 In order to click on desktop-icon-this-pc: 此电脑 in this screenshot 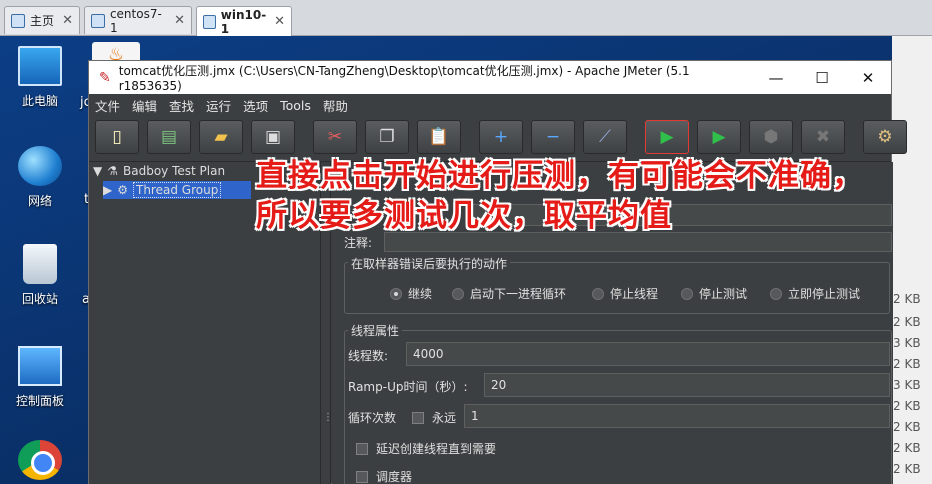, I will do `click(40, 77)`.